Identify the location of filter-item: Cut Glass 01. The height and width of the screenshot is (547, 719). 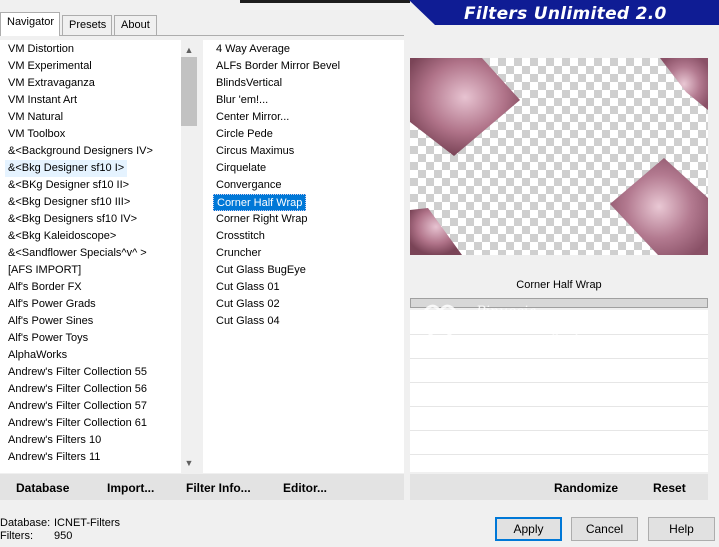
(248, 287).